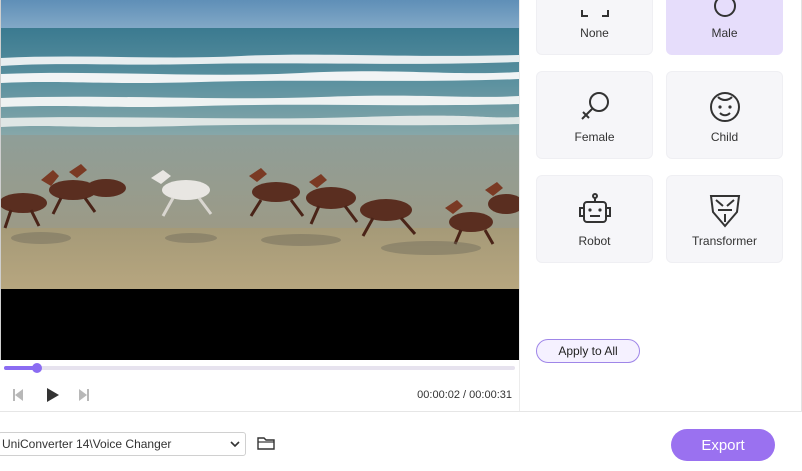 The height and width of the screenshot is (471, 802). I want to click on voice-option-female: Female, so click(594, 115).